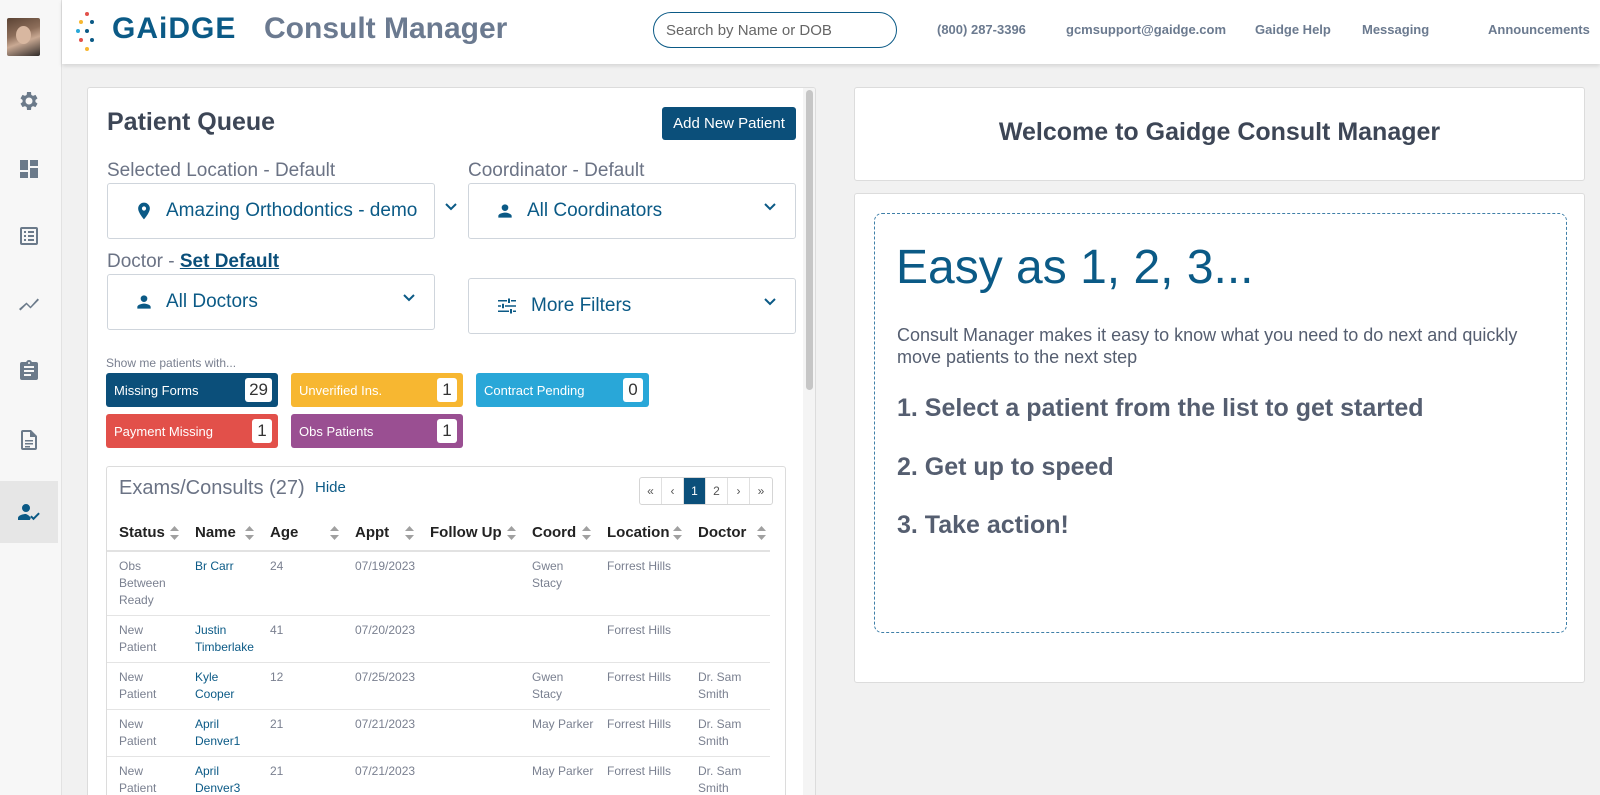  Describe the element at coordinates (212, 301) in the screenshot. I see `doctor-value: All Doctors` at that location.